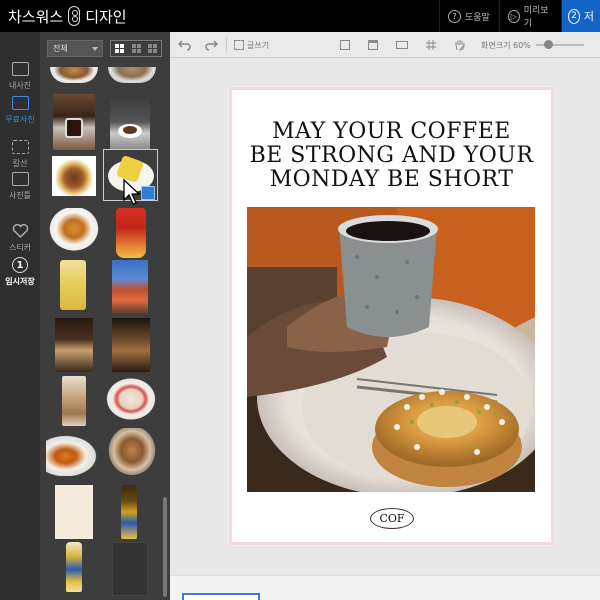 The image size is (600, 600). What do you see at coordinates (522, 45) in the screenshot?
I see `zoom-value: 60%` at bounding box center [522, 45].